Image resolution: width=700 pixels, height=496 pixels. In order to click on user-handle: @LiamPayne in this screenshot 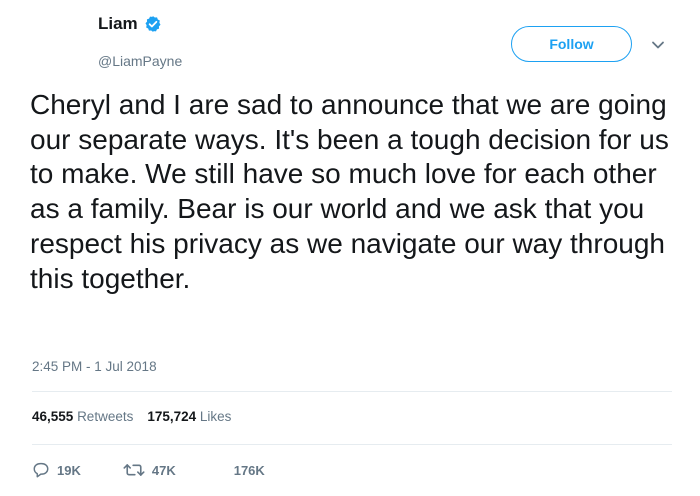, I will do `click(140, 61)`.